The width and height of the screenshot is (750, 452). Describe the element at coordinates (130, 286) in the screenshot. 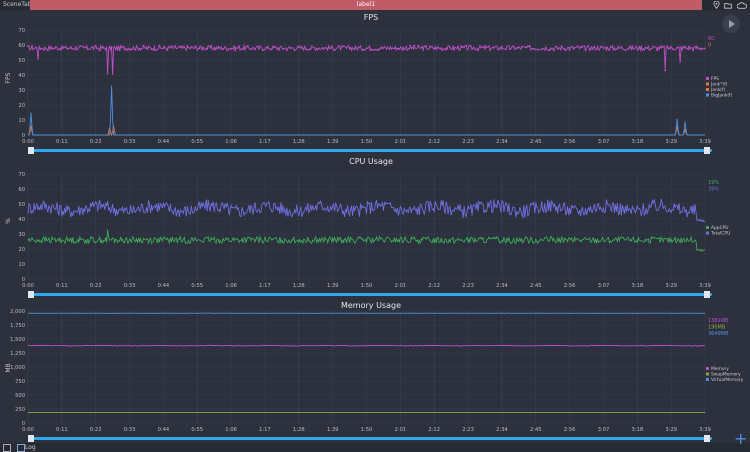

I see `cpu-x-tick-label: 0:33` at that location.